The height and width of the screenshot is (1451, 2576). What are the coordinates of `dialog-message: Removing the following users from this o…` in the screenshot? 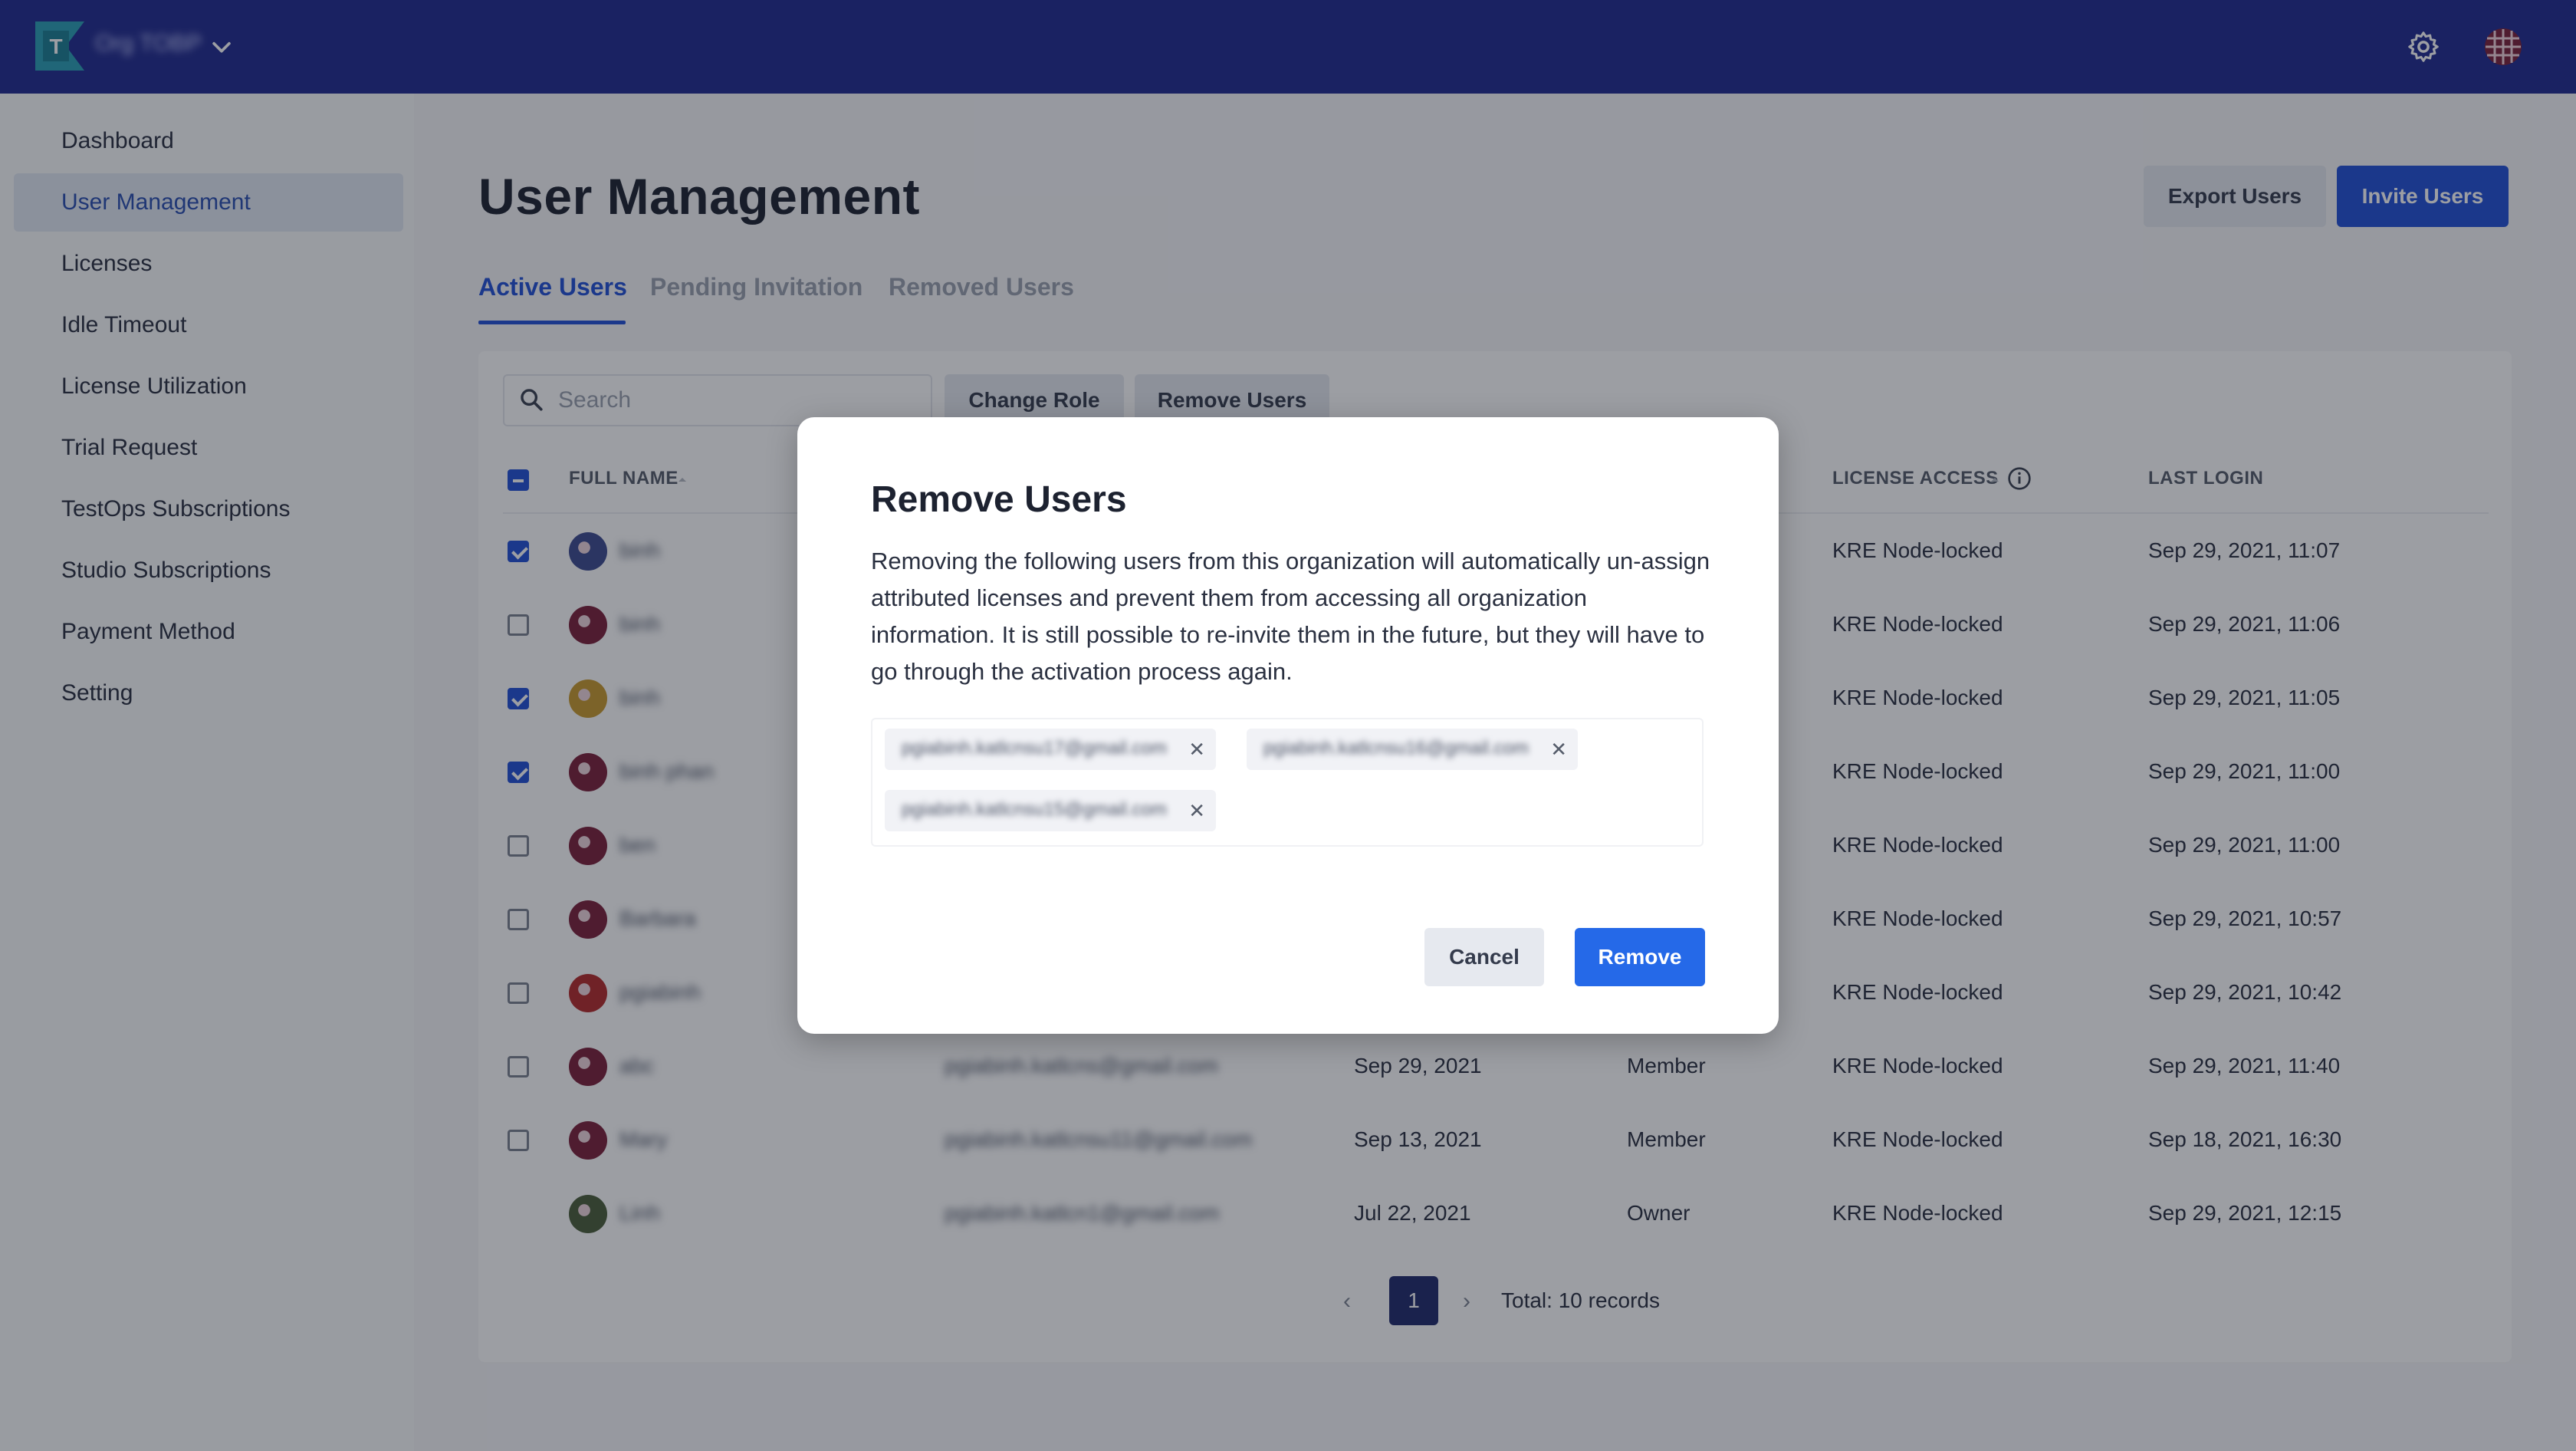 It's located at (1291, 616).